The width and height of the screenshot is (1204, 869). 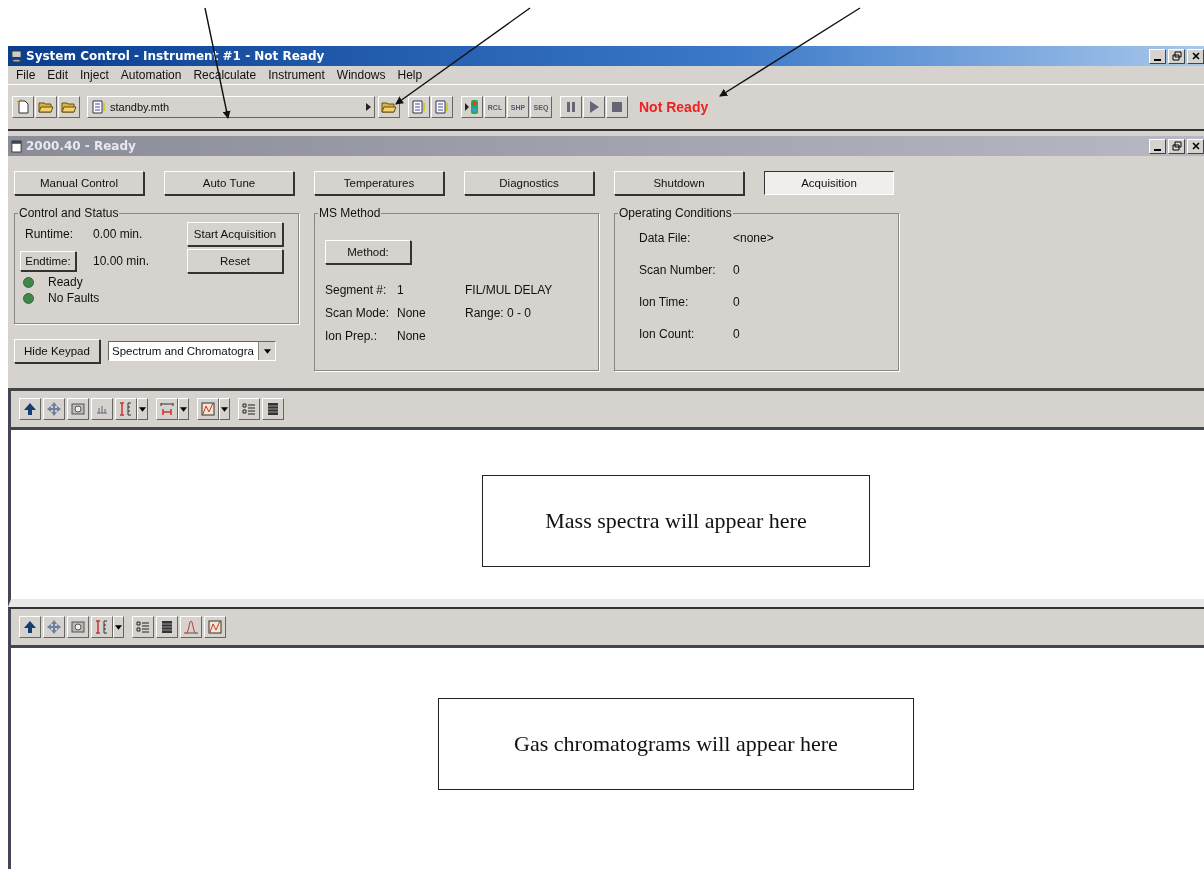 I want to click on field-label: Ion Count:, so click(x=667, y=334).